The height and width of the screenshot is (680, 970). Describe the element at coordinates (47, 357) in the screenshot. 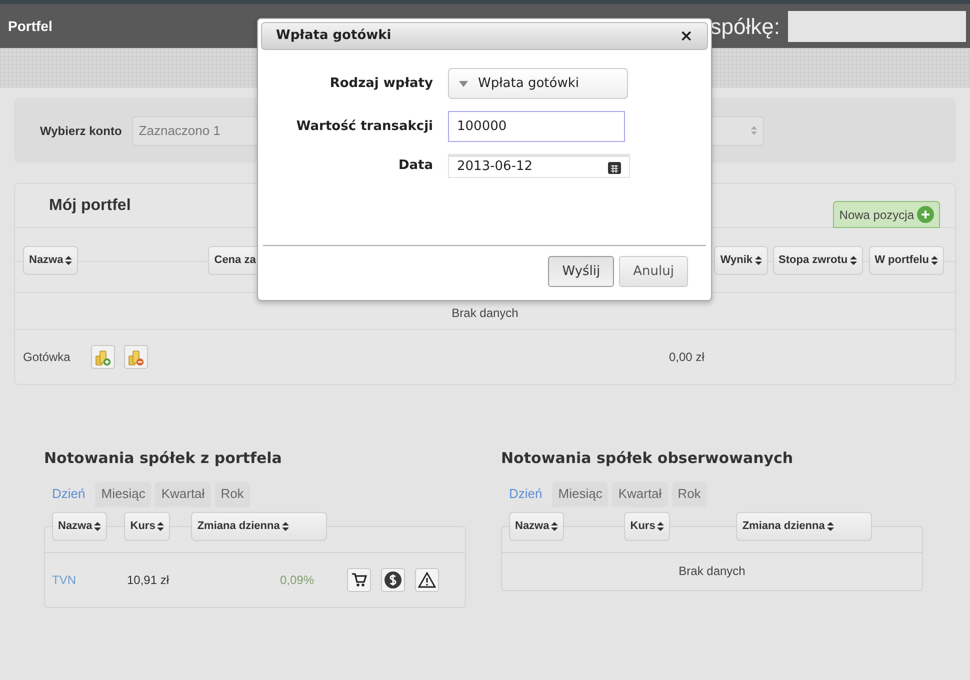

I see `cash-label: Gotówka` at that location.